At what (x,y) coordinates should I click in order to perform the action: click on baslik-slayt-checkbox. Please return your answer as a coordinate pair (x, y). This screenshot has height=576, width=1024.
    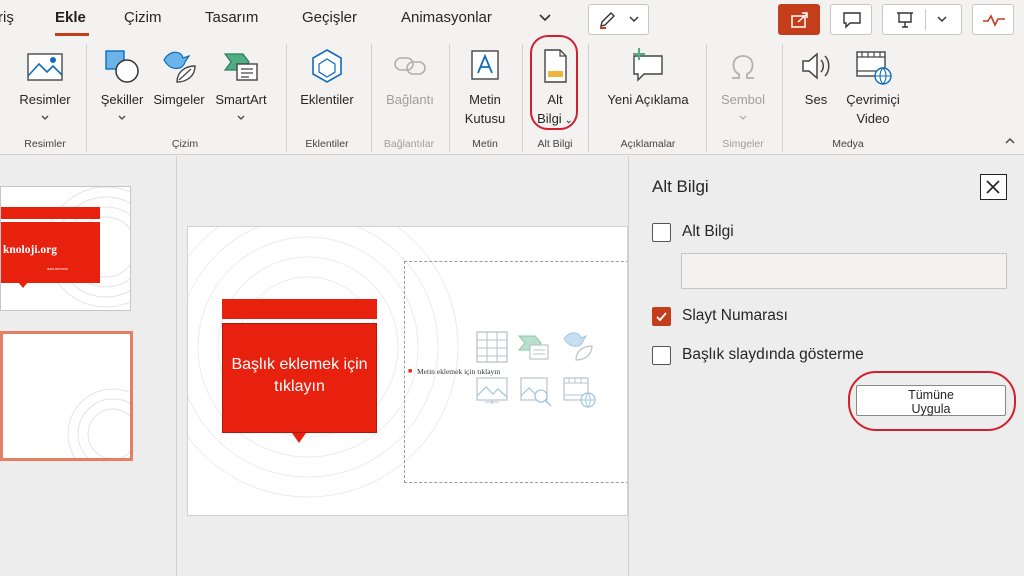
    Looking at the image, I should click on (661, 355).